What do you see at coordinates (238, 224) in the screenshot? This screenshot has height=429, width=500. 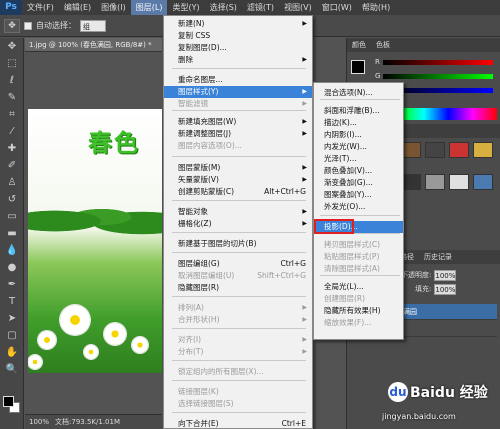 I see `layer-menu-item: 栅格化(Z) ▶` at bounding box center [238, 224].